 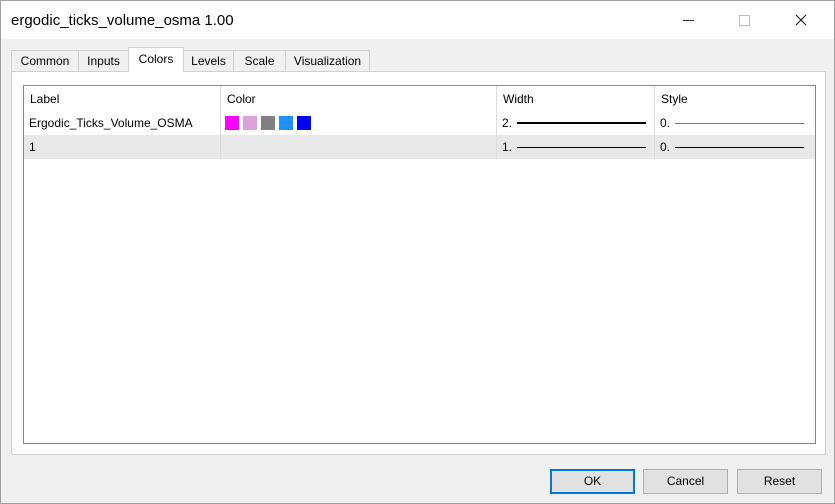 I want to click on close-icon, so click(x=801, y=20).